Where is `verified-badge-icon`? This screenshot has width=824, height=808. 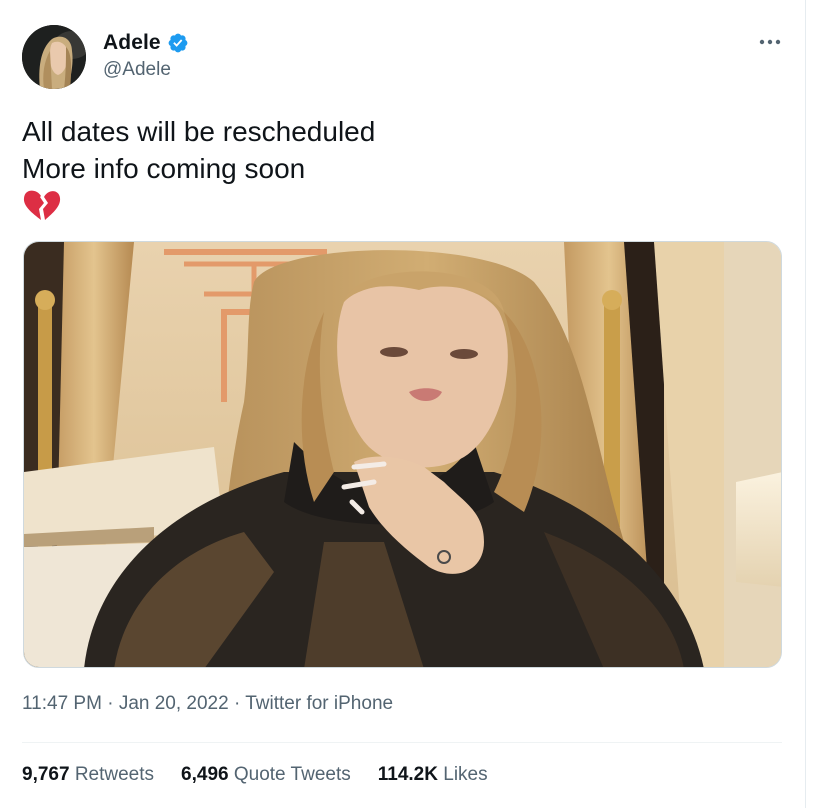
verified-badge-icon is located at coordinates (178, 43).